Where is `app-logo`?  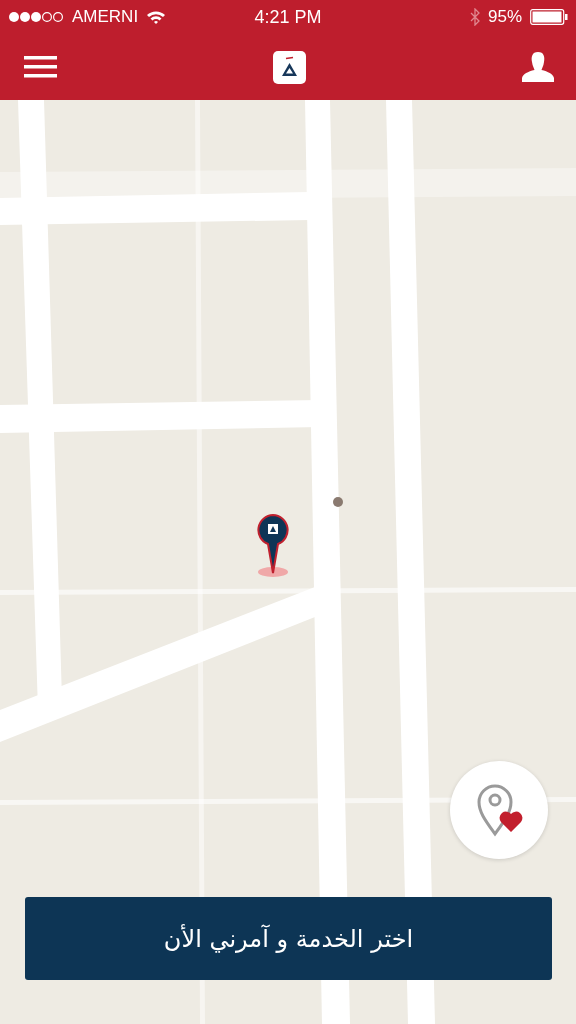
app-logo is located at coordinates (289, 67).